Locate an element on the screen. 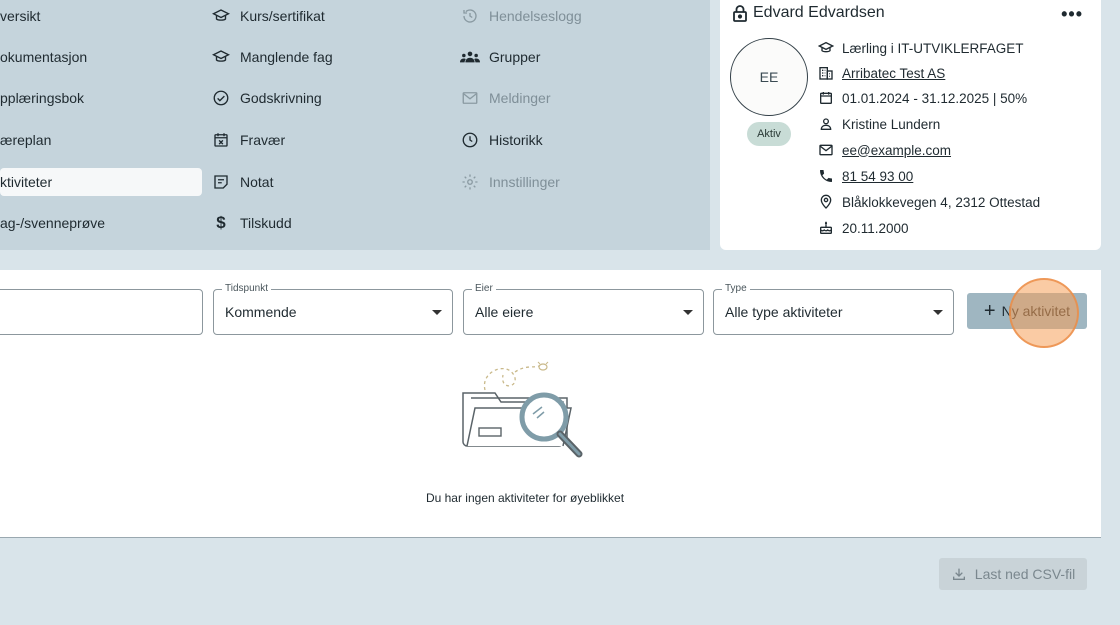 This screenshot has height=625, width=1120. clock-icon is located at coordinates (470, 140).